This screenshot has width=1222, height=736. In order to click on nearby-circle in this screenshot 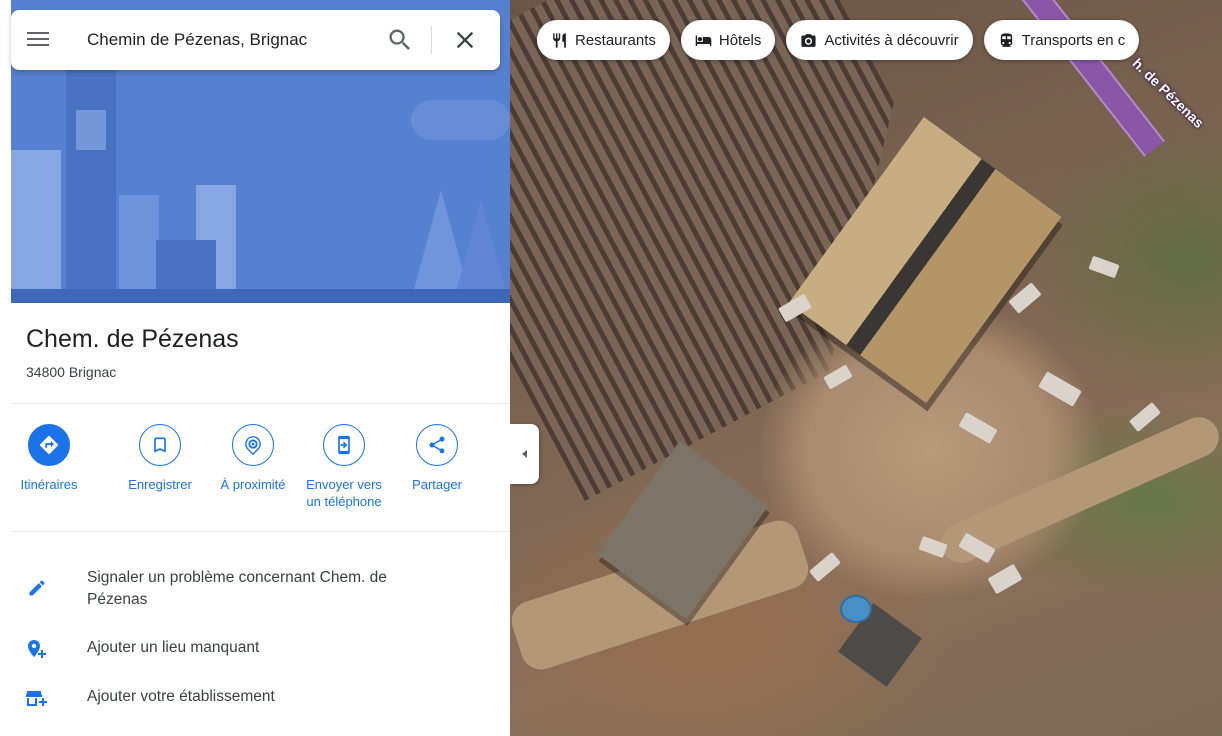, I will do `click(253, 445)`.